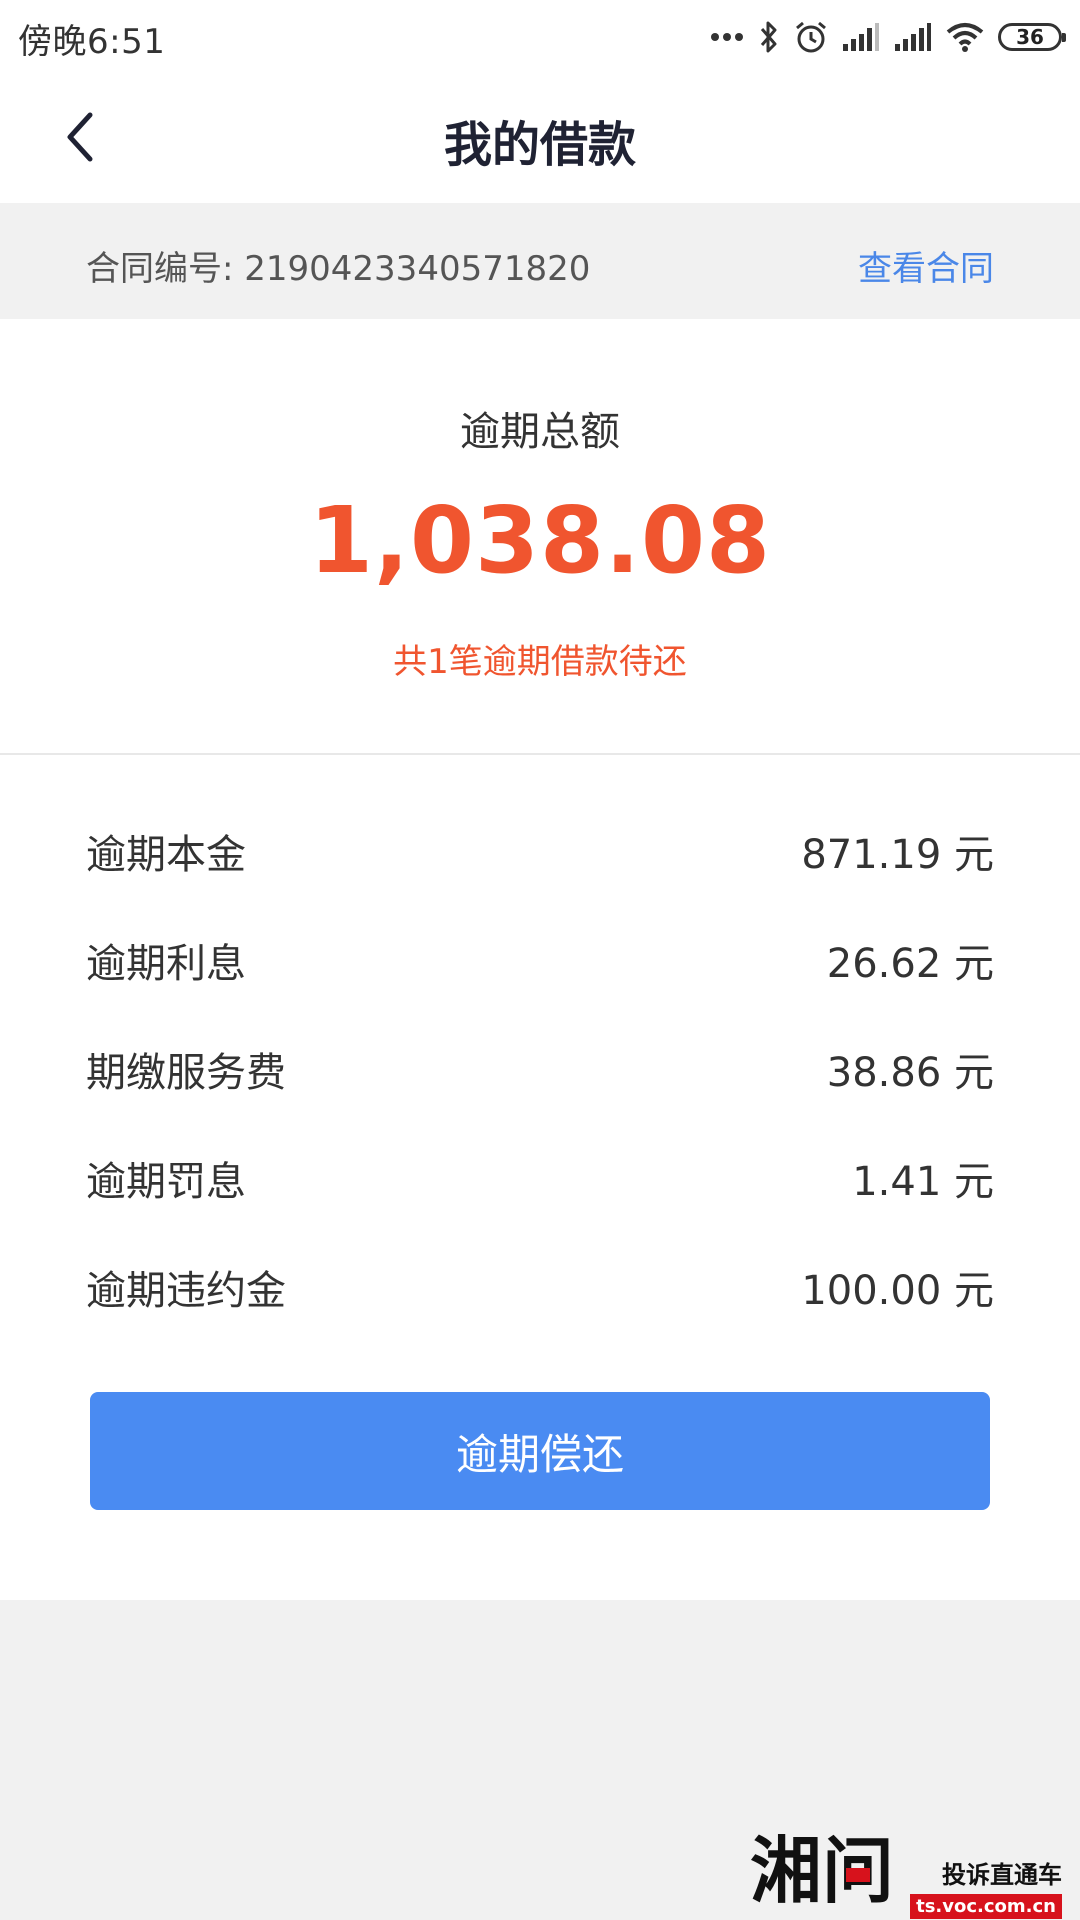  What do you see at coordinates (186, 1291) in the screenshot?
I see `breakdown-label: 逾期违约金` at bounding box center [186, 1291].